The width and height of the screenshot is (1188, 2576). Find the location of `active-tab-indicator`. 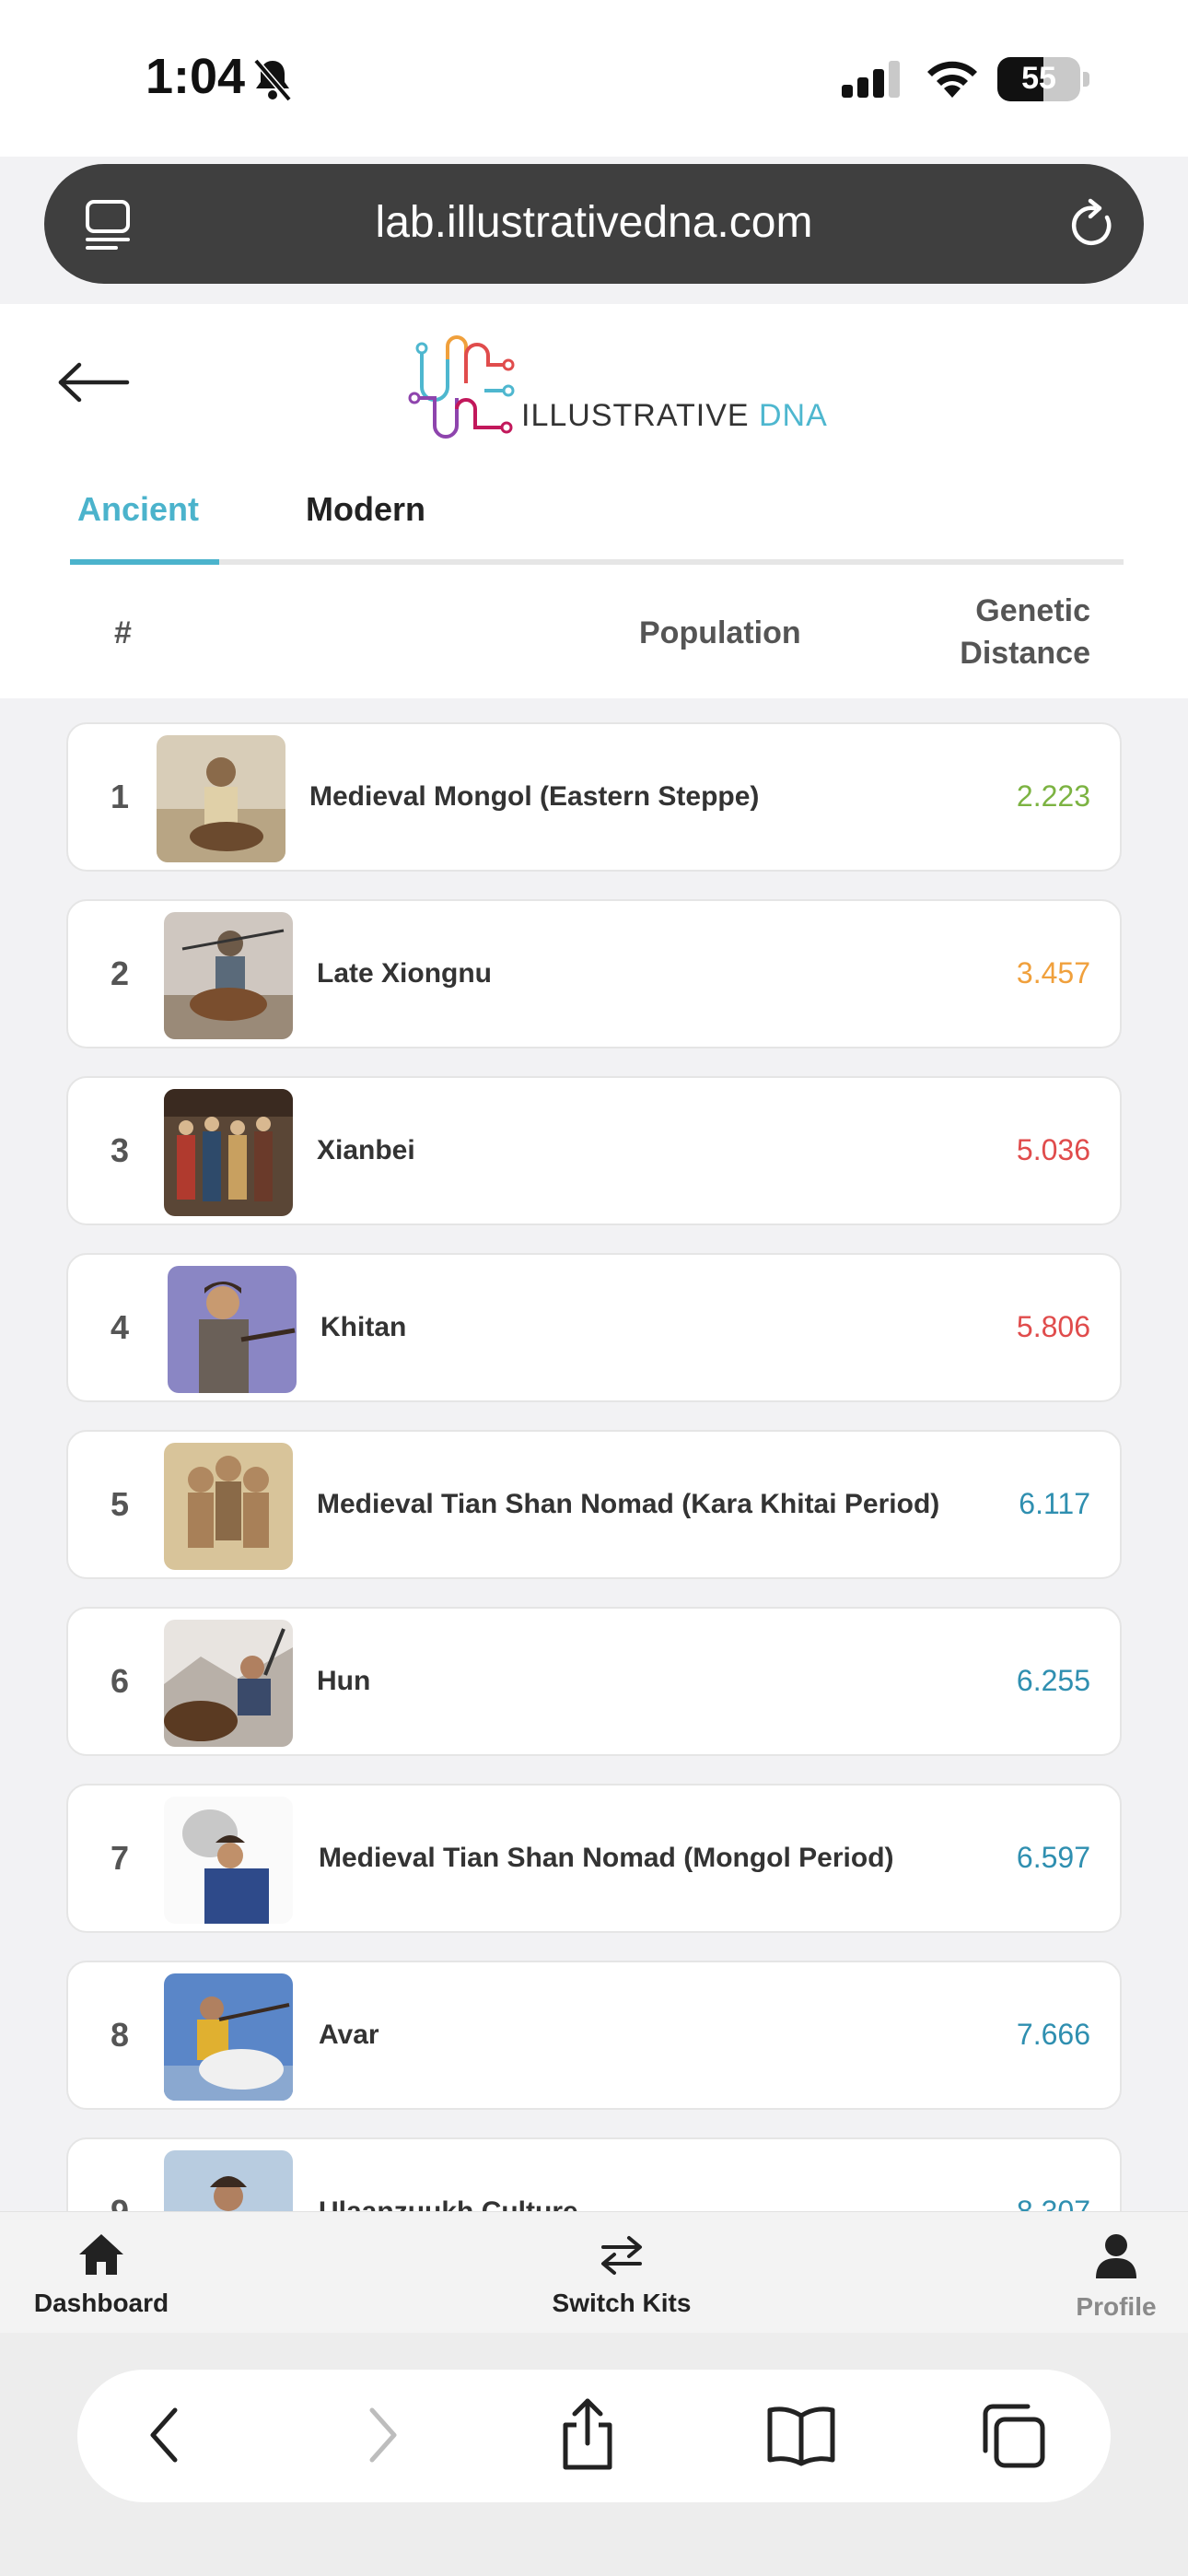

active-tab-indicator is located at coordinates (144, 562).